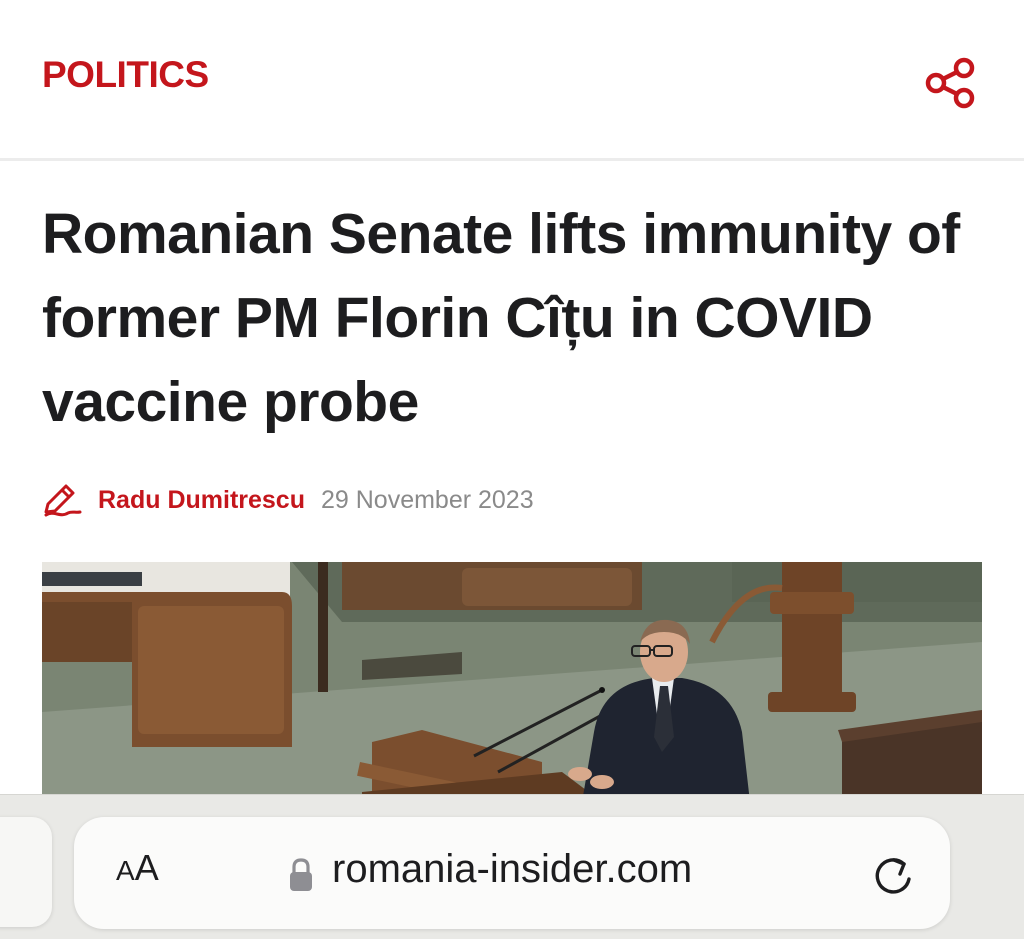 Image resolution: width=1024 pixels, height=939 pixels. Describe the element at coordinates (512, 869) in the screenshot. I see `url-text: romania-insider.com` at that location.